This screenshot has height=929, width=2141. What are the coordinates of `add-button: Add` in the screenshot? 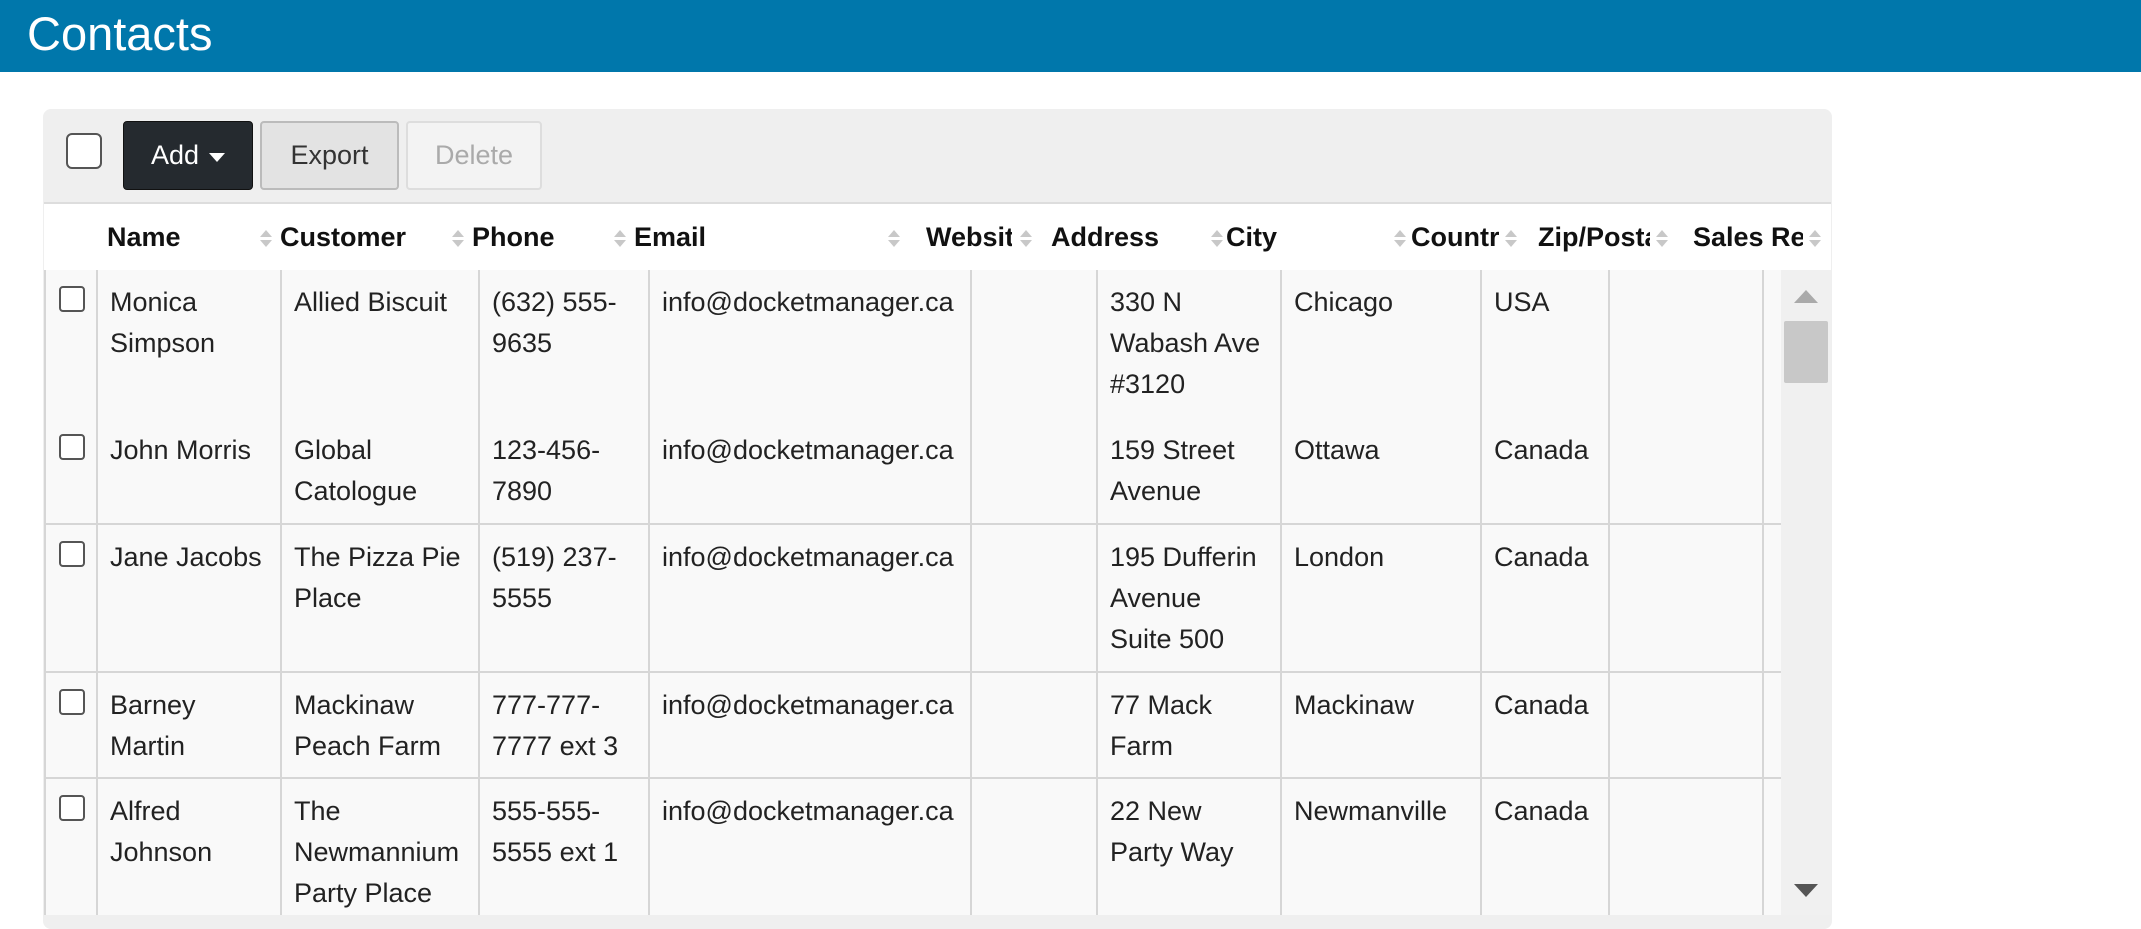 It's located at (188, 155).